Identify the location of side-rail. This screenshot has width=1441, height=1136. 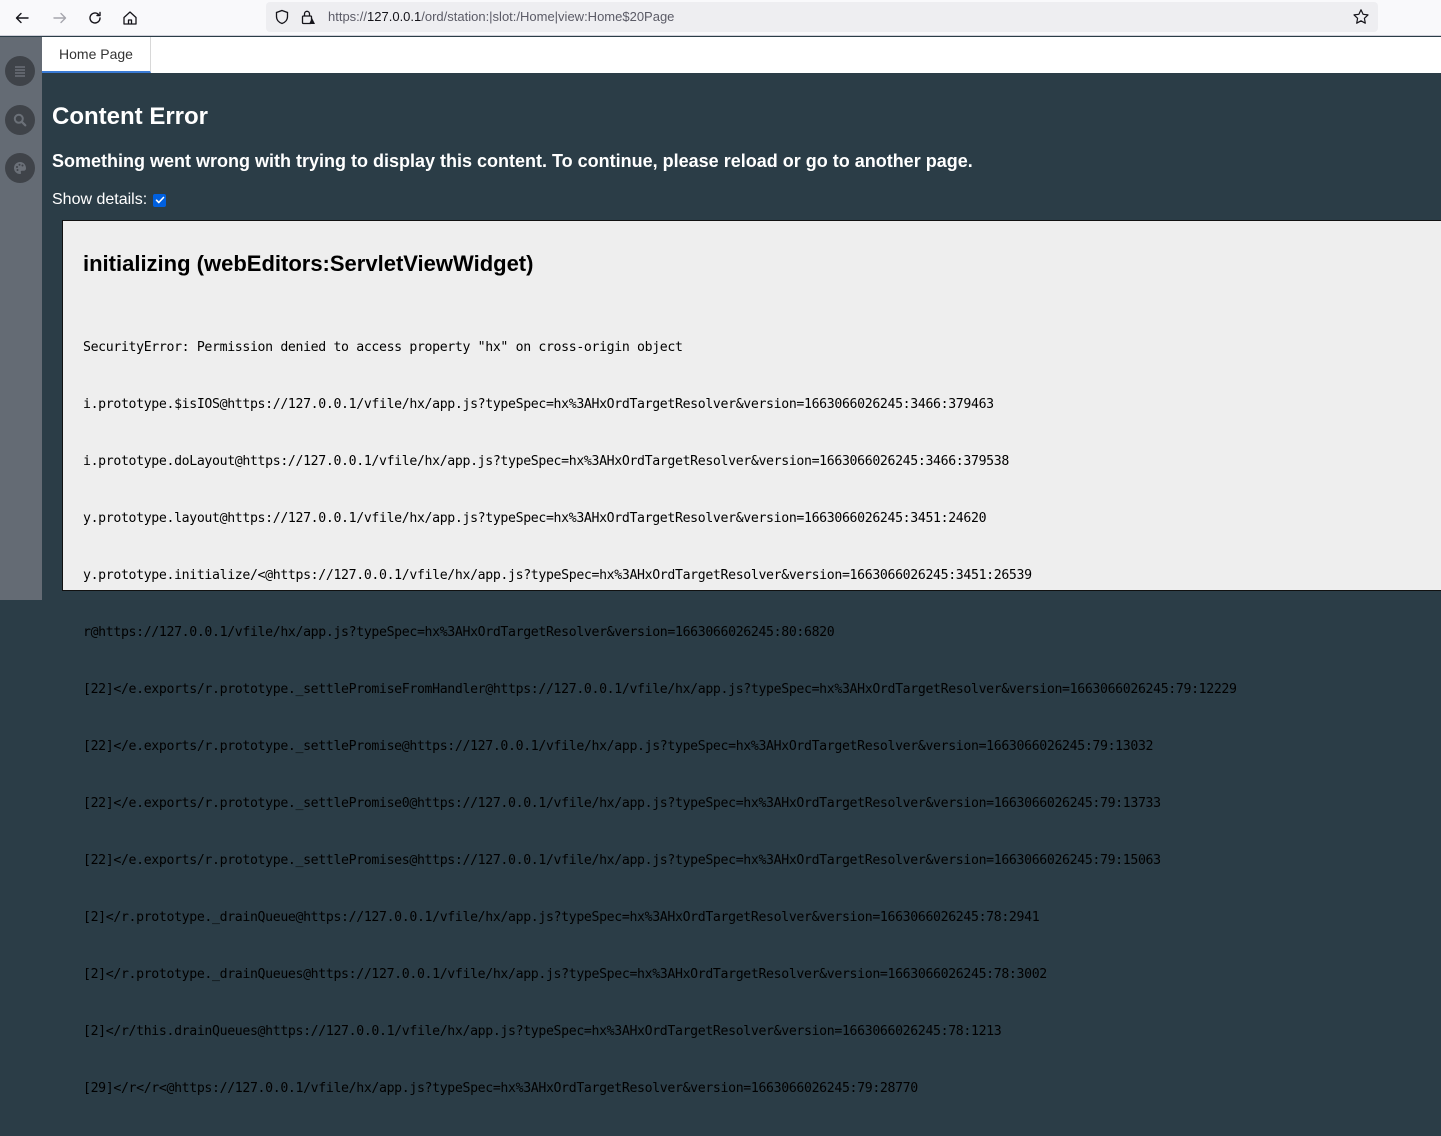
(21, 318).